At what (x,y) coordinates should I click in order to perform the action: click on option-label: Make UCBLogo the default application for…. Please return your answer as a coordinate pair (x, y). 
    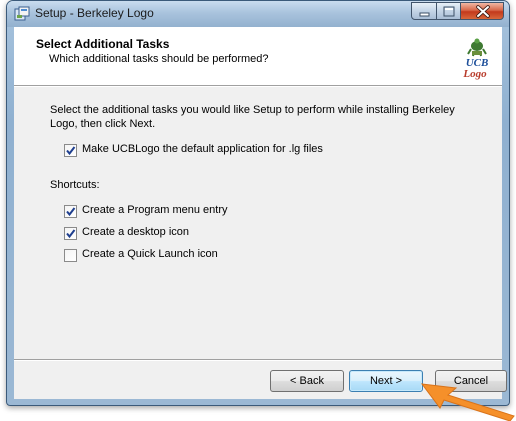
    Looking at the image, I should click on (202, 149).